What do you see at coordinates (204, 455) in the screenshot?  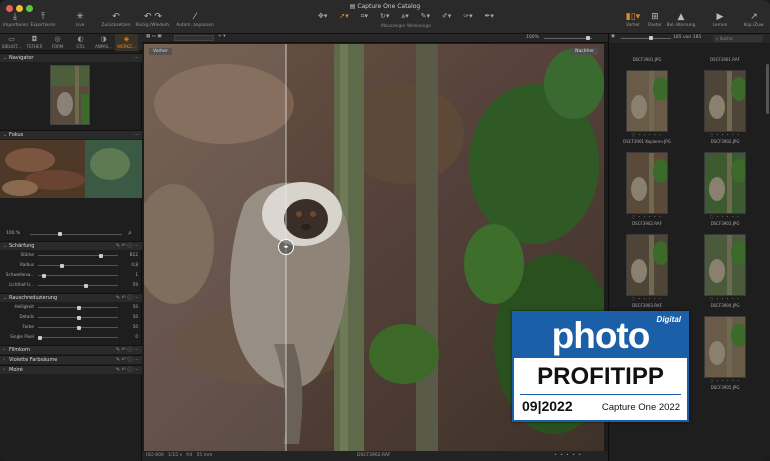 I see `exif-focal: 55 mm` at bounding box center [204, 455].